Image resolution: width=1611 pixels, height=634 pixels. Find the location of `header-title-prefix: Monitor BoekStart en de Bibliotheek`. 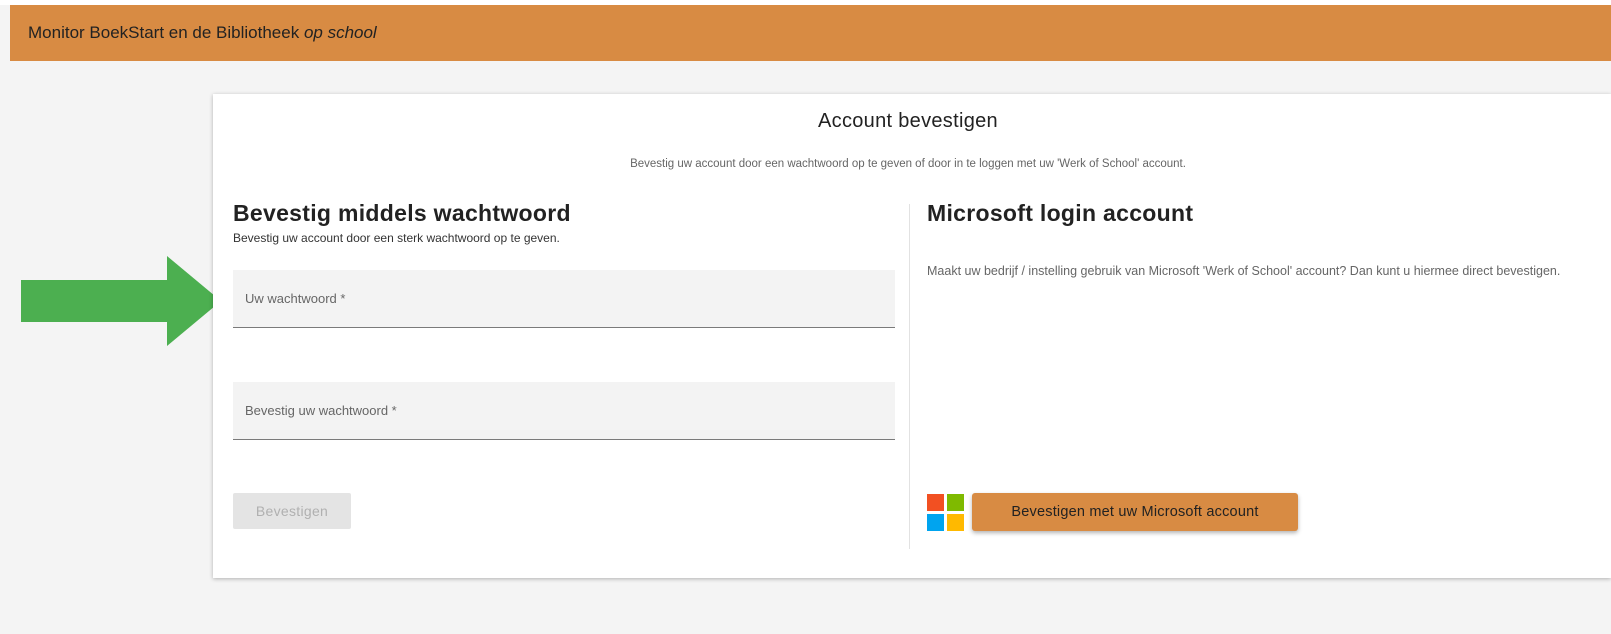

header-title-prefix: Monitor BoekStart en de Bibliotheek is located at coordinates (166, 32).